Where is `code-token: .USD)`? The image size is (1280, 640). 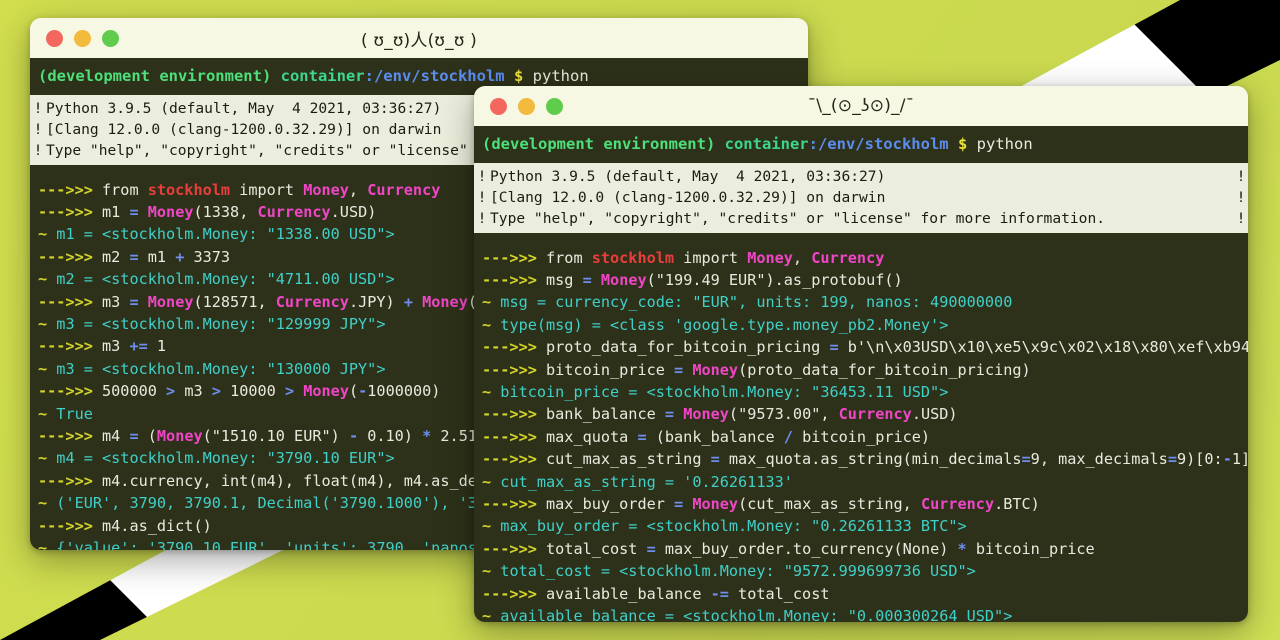 code-token: .USD) is located at coordinates (934, 414).